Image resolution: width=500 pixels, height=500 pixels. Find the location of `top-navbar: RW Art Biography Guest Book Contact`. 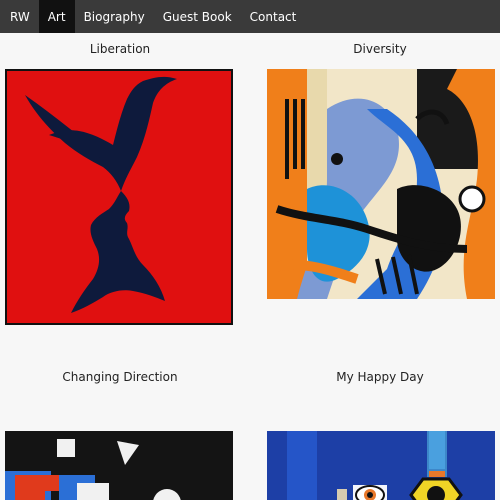

top-navbar: RW Art Biography Guest Book Contact is located at coordinates (250, 16).